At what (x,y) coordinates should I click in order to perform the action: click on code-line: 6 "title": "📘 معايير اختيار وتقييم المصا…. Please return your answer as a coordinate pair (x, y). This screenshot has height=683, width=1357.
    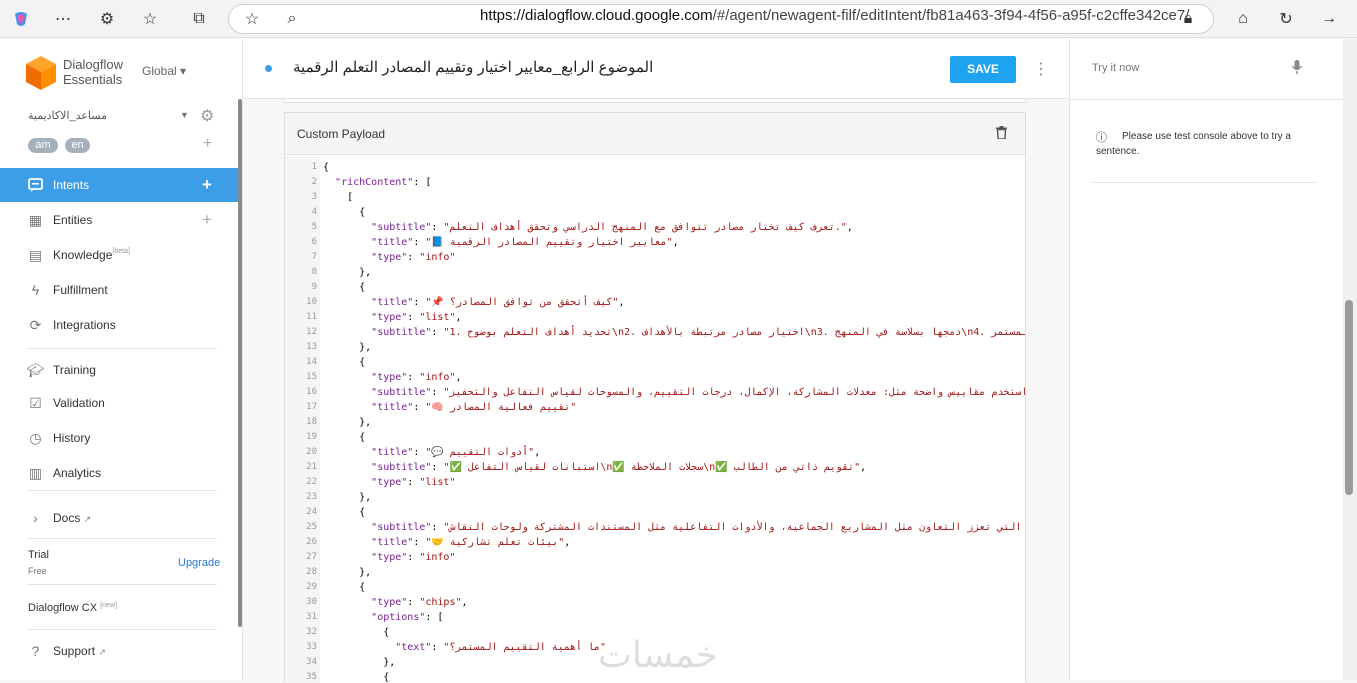
    Looking at the image, I should click on (655, 242).